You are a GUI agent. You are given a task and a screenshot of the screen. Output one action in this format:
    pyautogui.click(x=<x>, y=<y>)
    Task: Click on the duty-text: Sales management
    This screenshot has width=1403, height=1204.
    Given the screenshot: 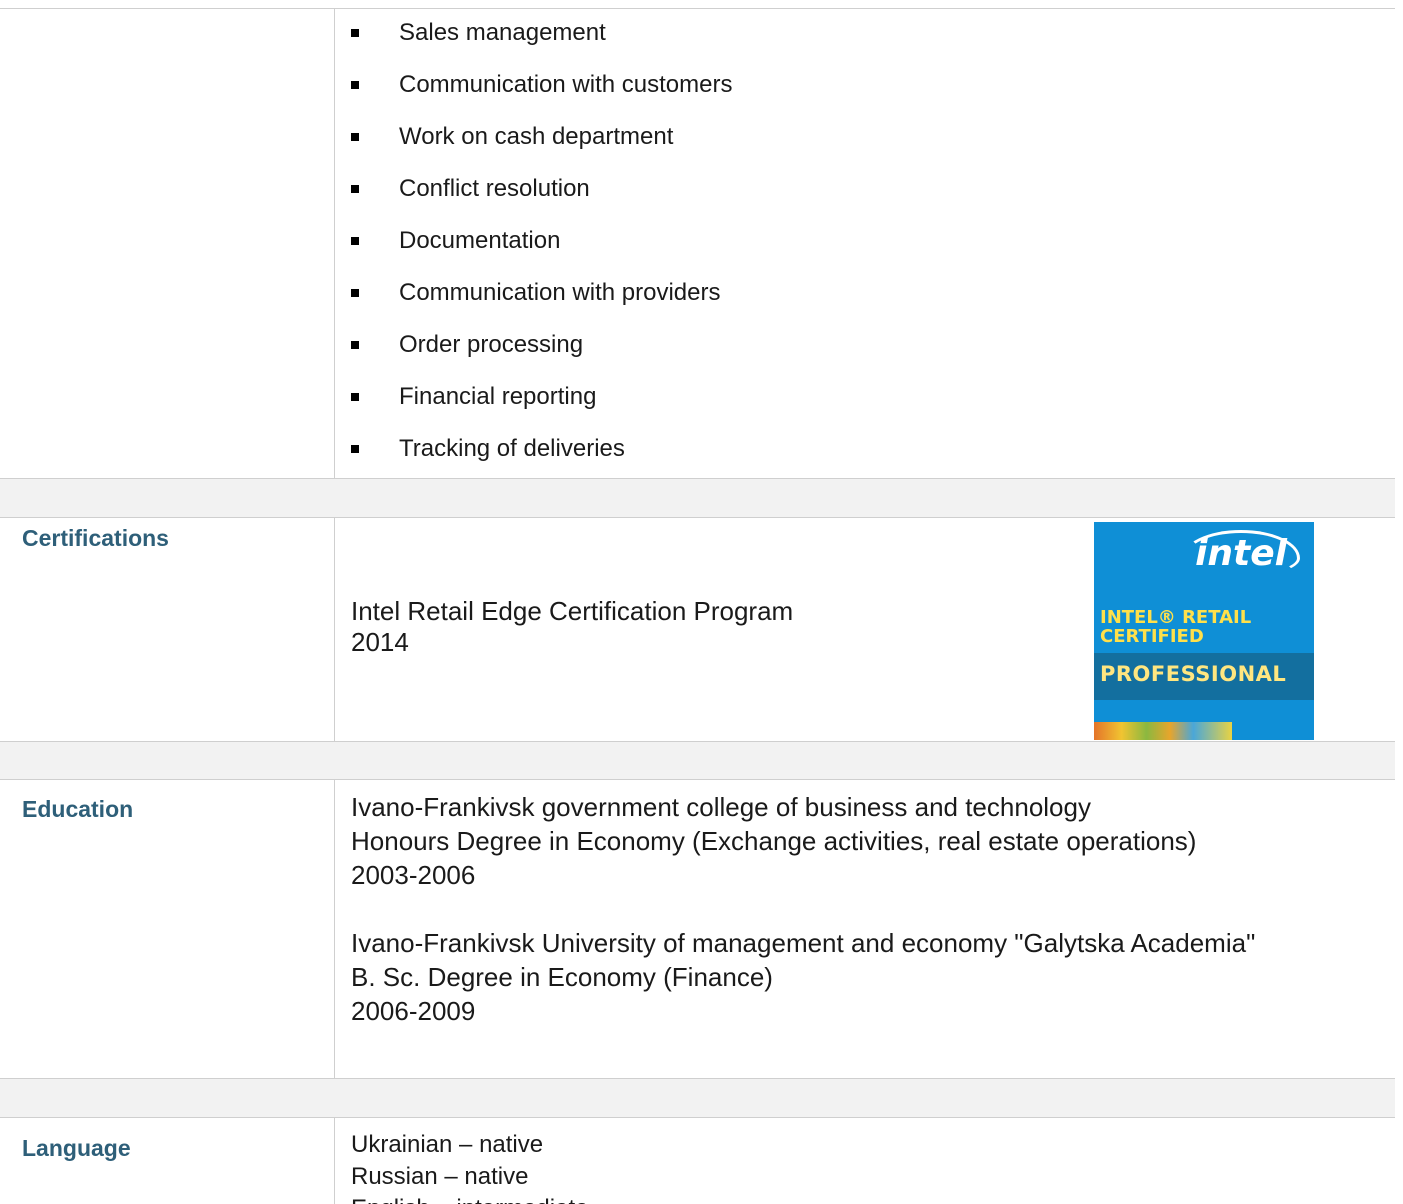 What is the action you would take?
    pyautogui.click(x=502, y=32)
    